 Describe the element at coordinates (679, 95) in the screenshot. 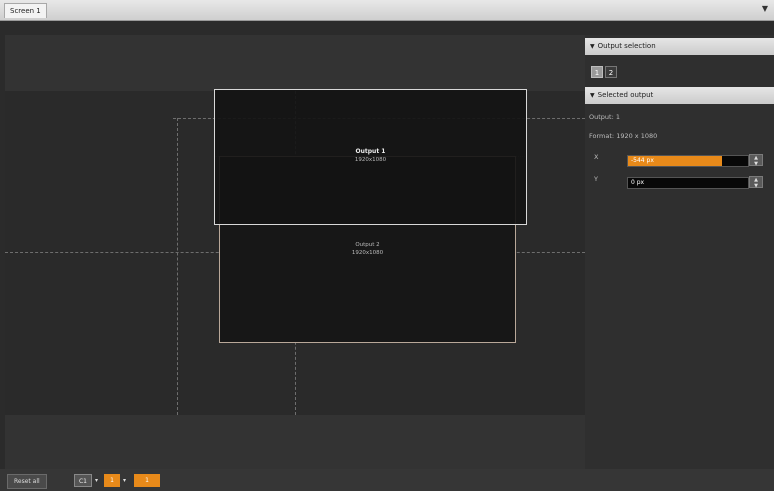

I see `selected-output-header: ▼ Selected output` at that location.